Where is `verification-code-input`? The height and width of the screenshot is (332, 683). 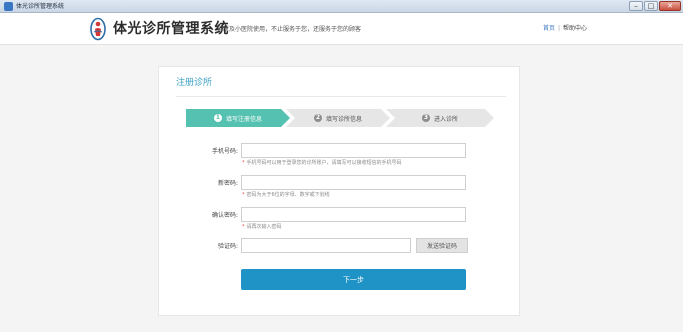
verification-code-input is located at coordinates (326, 245).